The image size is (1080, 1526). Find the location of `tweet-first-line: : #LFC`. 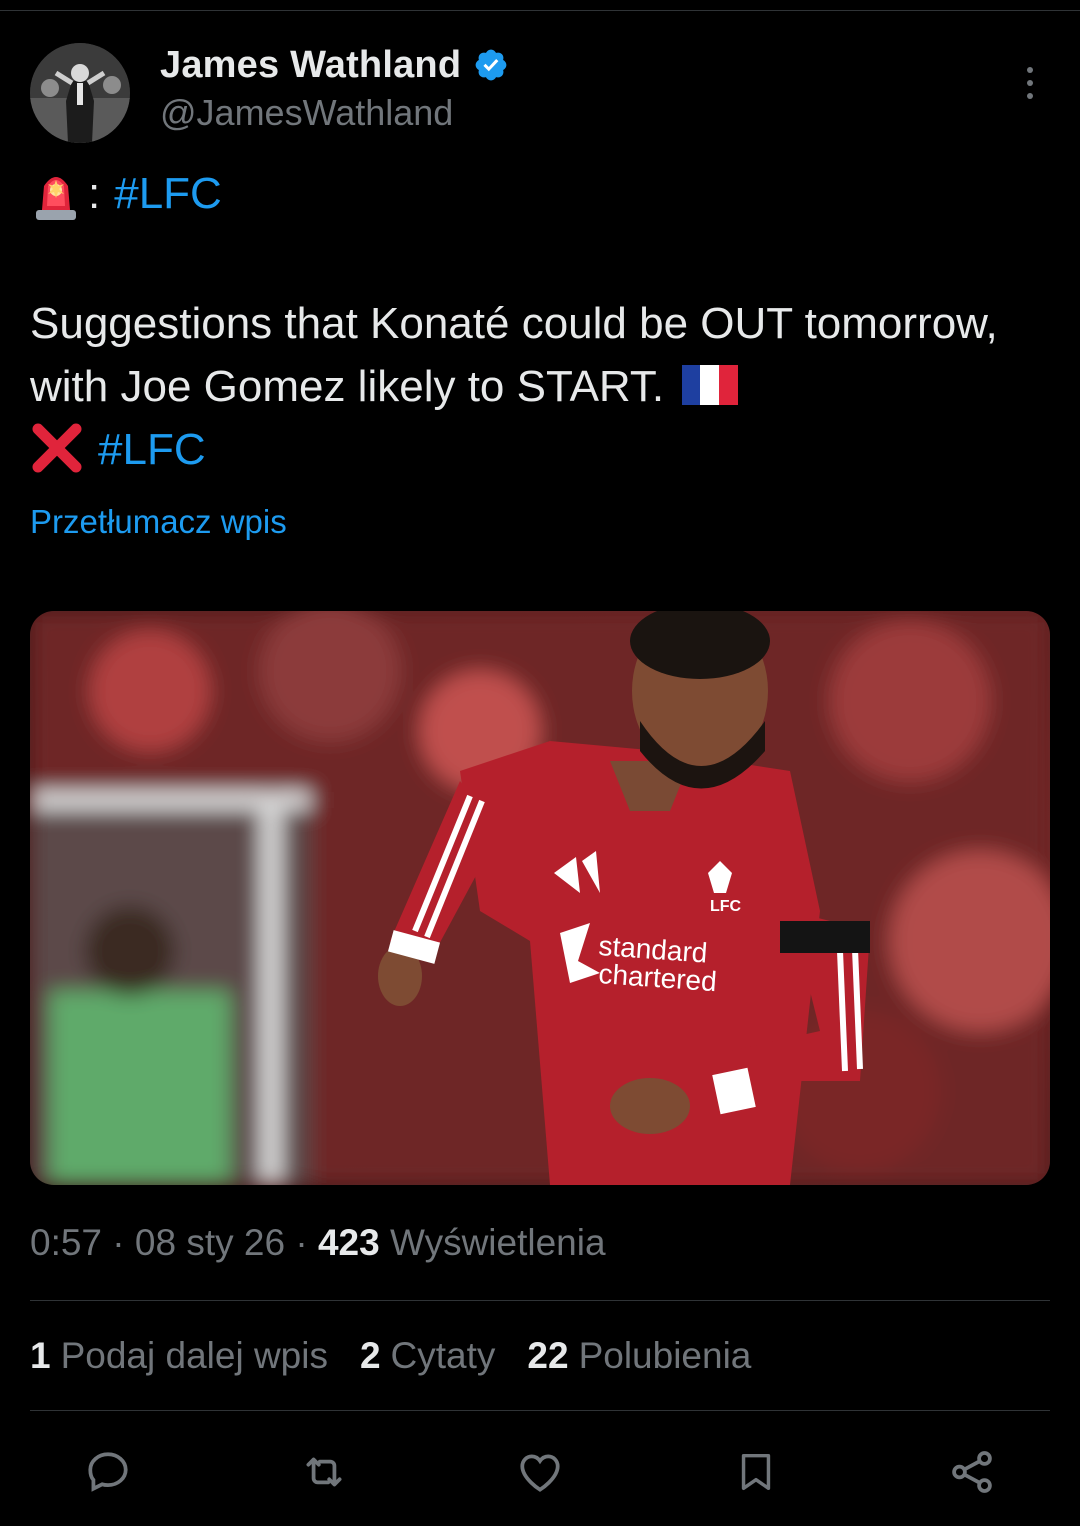

tweet-first-line: : #LFC is located at coordinates (126, 194).